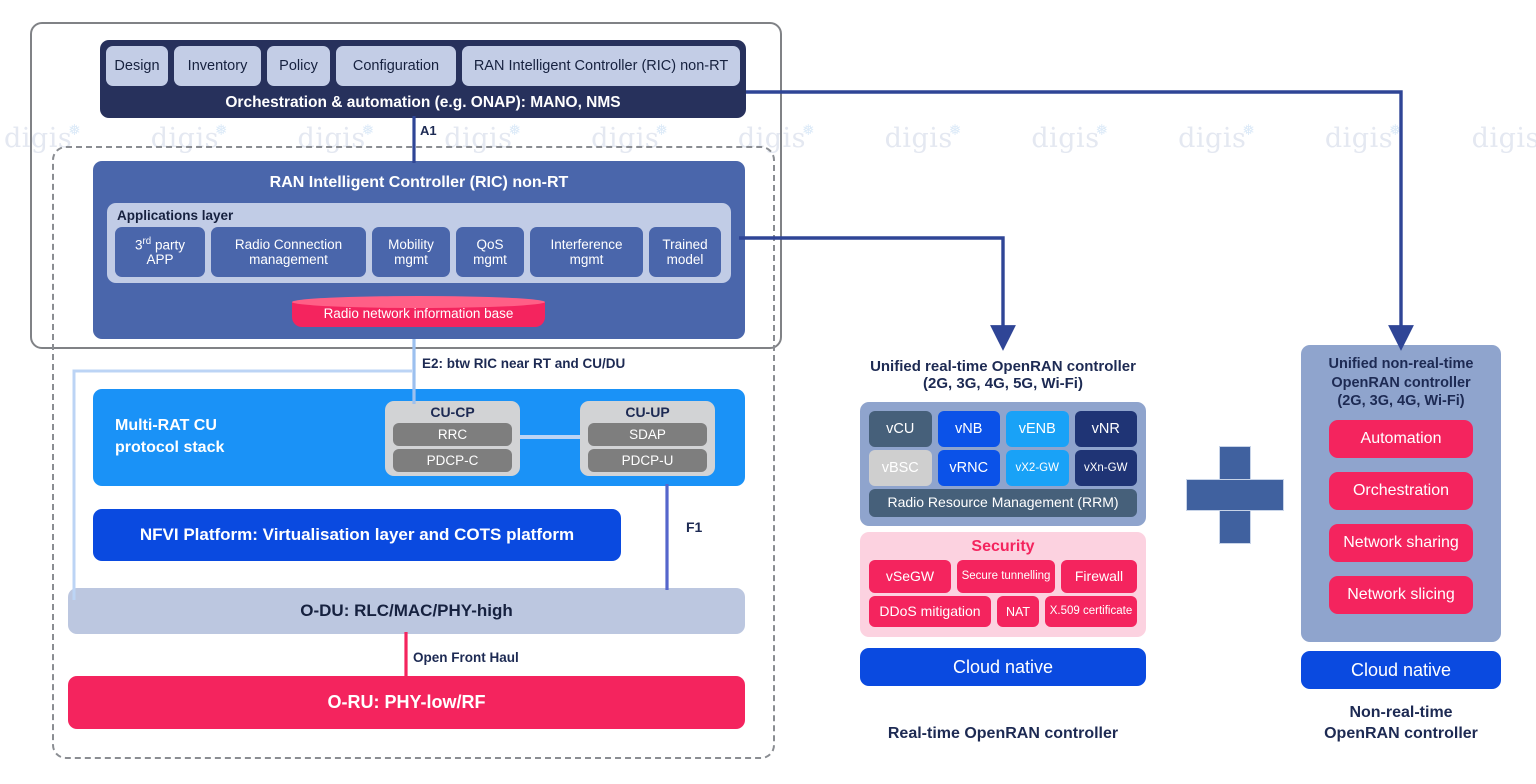 The image size is (1536, 784). What do you see at coordinates (586, 259) in the screenshot?
I see `app-interference-l2: mgmt` at bounding box center [586, 259].